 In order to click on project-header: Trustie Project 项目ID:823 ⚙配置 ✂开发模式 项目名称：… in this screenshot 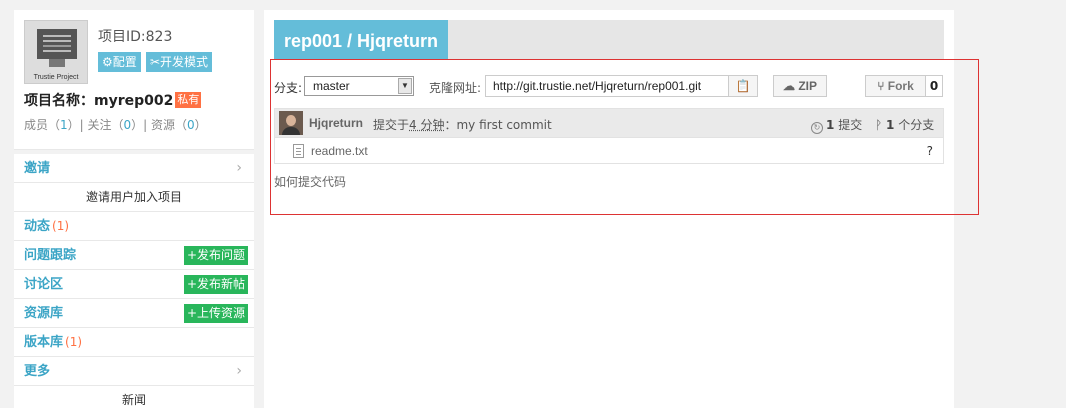, I will do `click(134, 80)`.